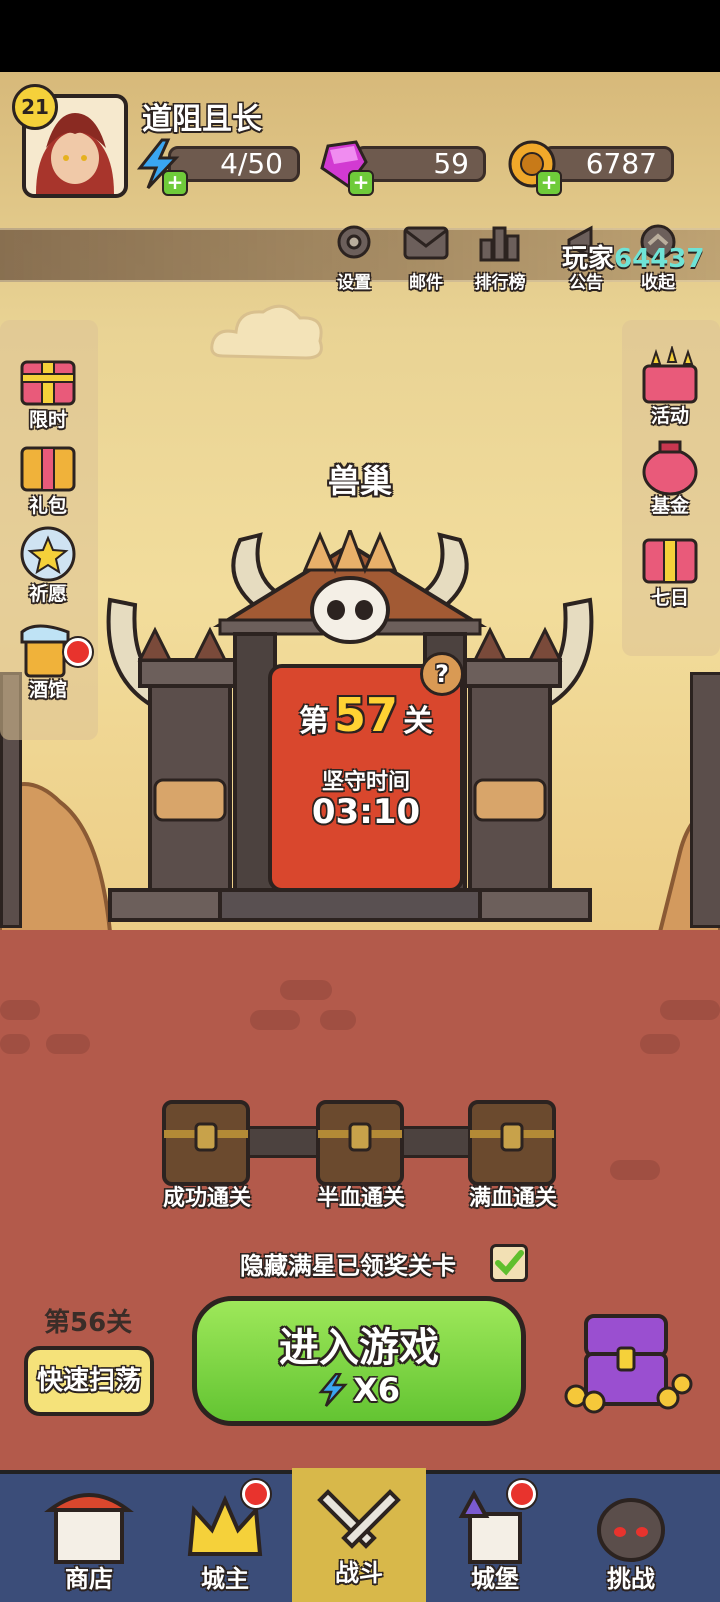 Image resolution: width=720 pixels, height=1602 pixels. What do you see at coordinates (633, 259) in the screenshot?
I see `player-id: 玩家64437` at bounding box center [633, 259].